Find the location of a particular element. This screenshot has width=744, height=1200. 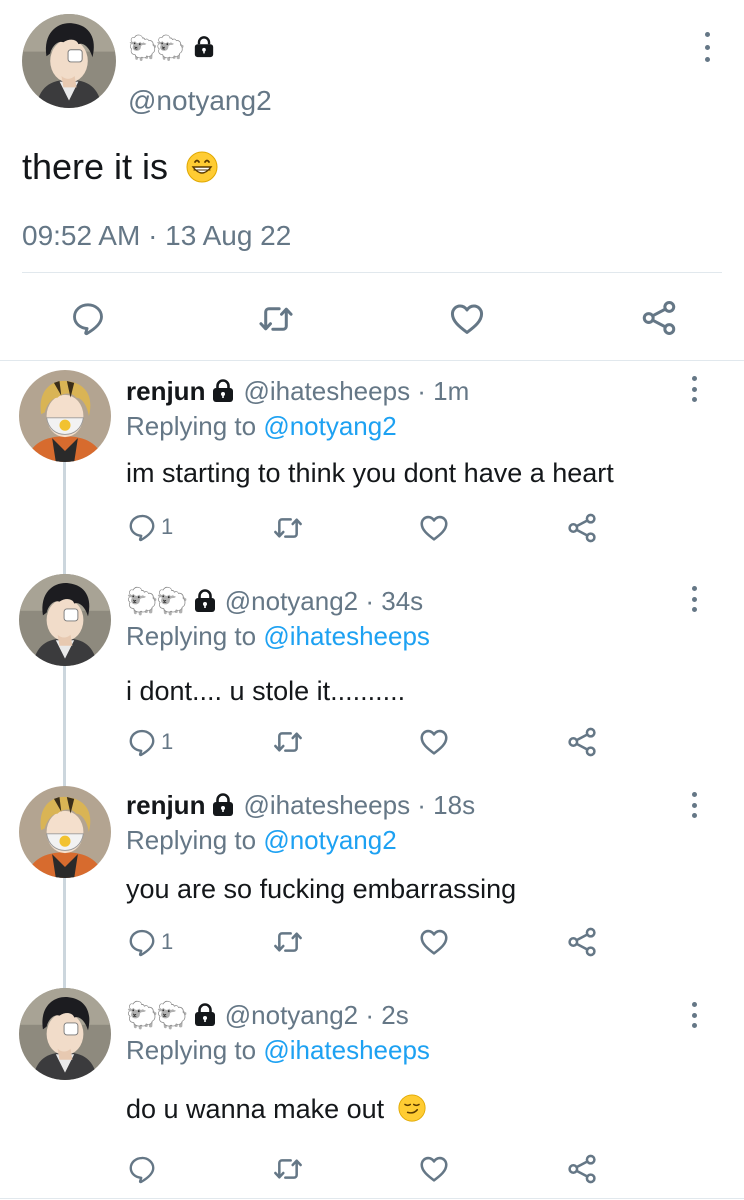

reply-handle-time: @notyang2 · 2s is located at coordinates (316, 1014).